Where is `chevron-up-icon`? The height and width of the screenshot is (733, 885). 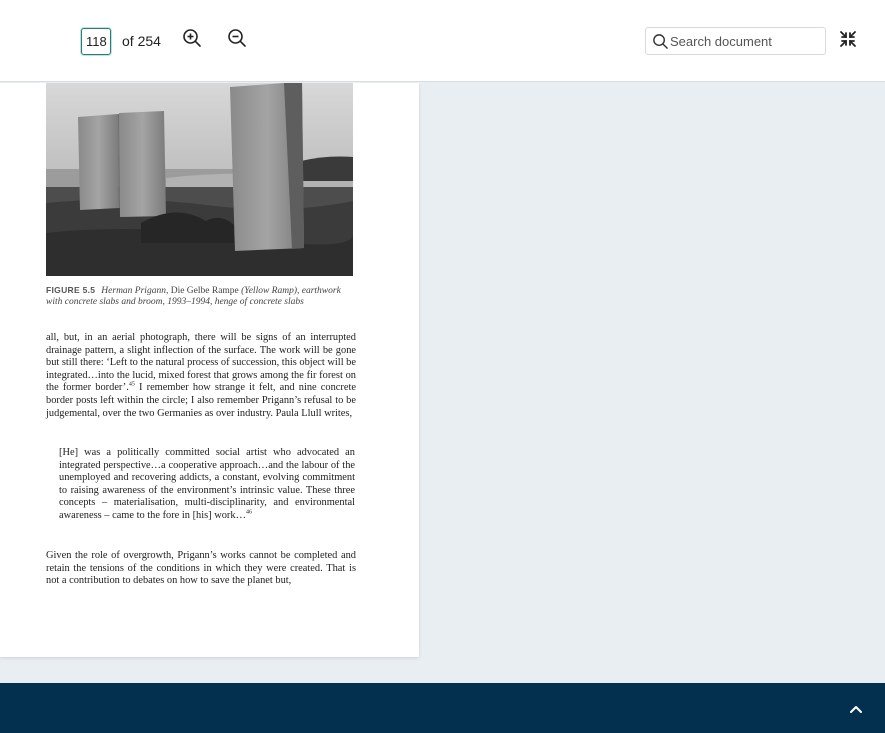
chevron-up-icon is located at coordinates (856, 709).